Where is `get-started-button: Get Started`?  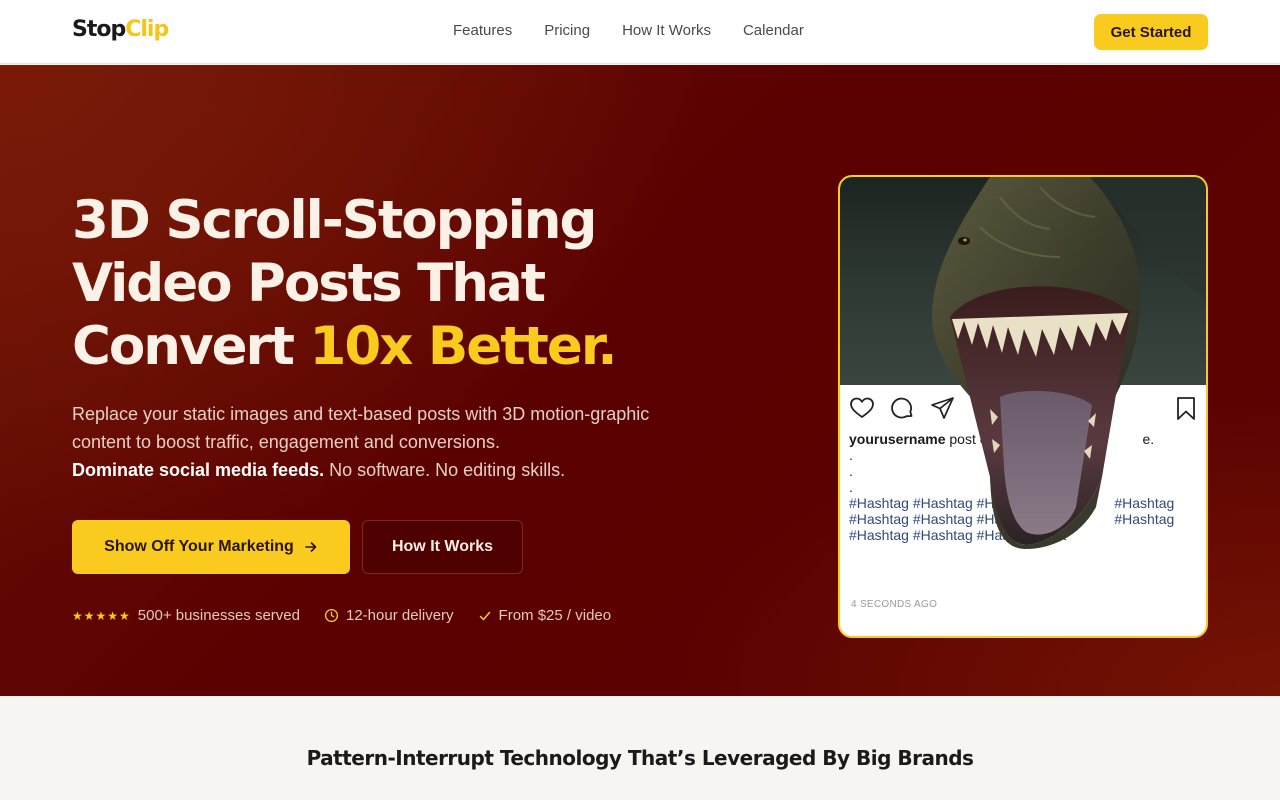
get-started-button: Get Started is located at coordinates (1151, 32).